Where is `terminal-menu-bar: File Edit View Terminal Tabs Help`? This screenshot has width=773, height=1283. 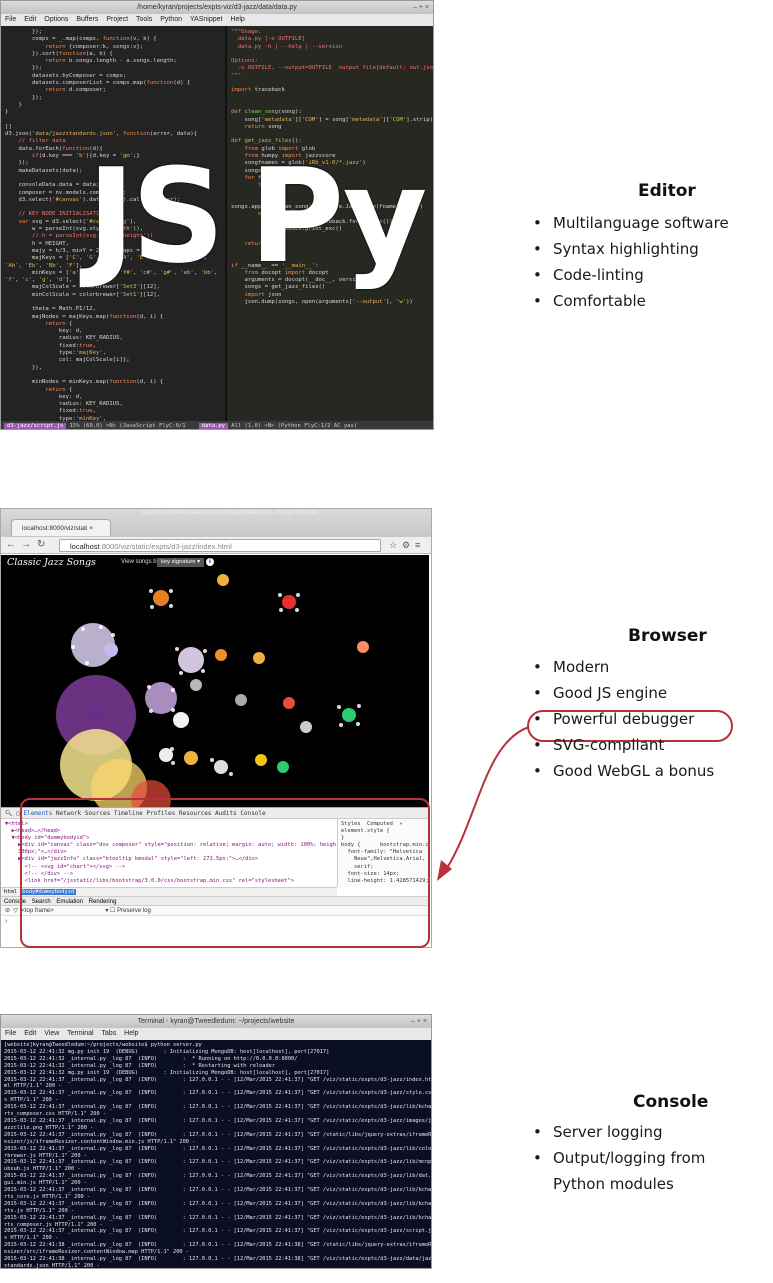 terminal-menu-bar: File Edit View Terminal Tabs Help is located at coordinates (216, 1034).